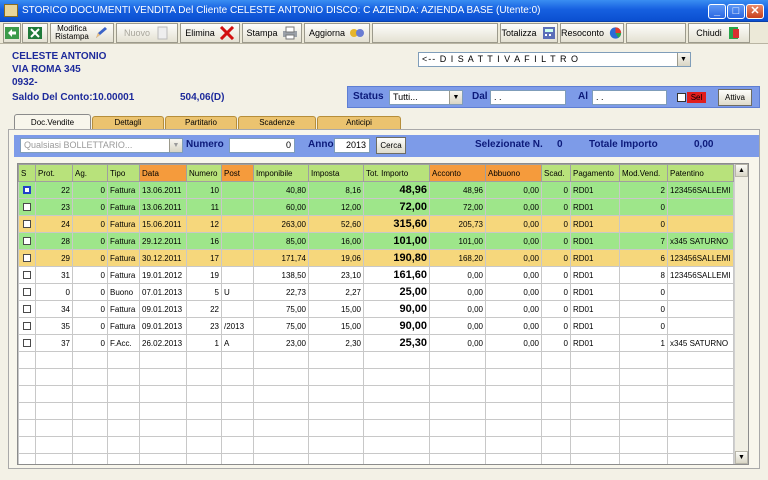  What do you see at coordinates (736, 11) in the screenshot?
I see `maximize-button: □` at bounding box center [736, 11].